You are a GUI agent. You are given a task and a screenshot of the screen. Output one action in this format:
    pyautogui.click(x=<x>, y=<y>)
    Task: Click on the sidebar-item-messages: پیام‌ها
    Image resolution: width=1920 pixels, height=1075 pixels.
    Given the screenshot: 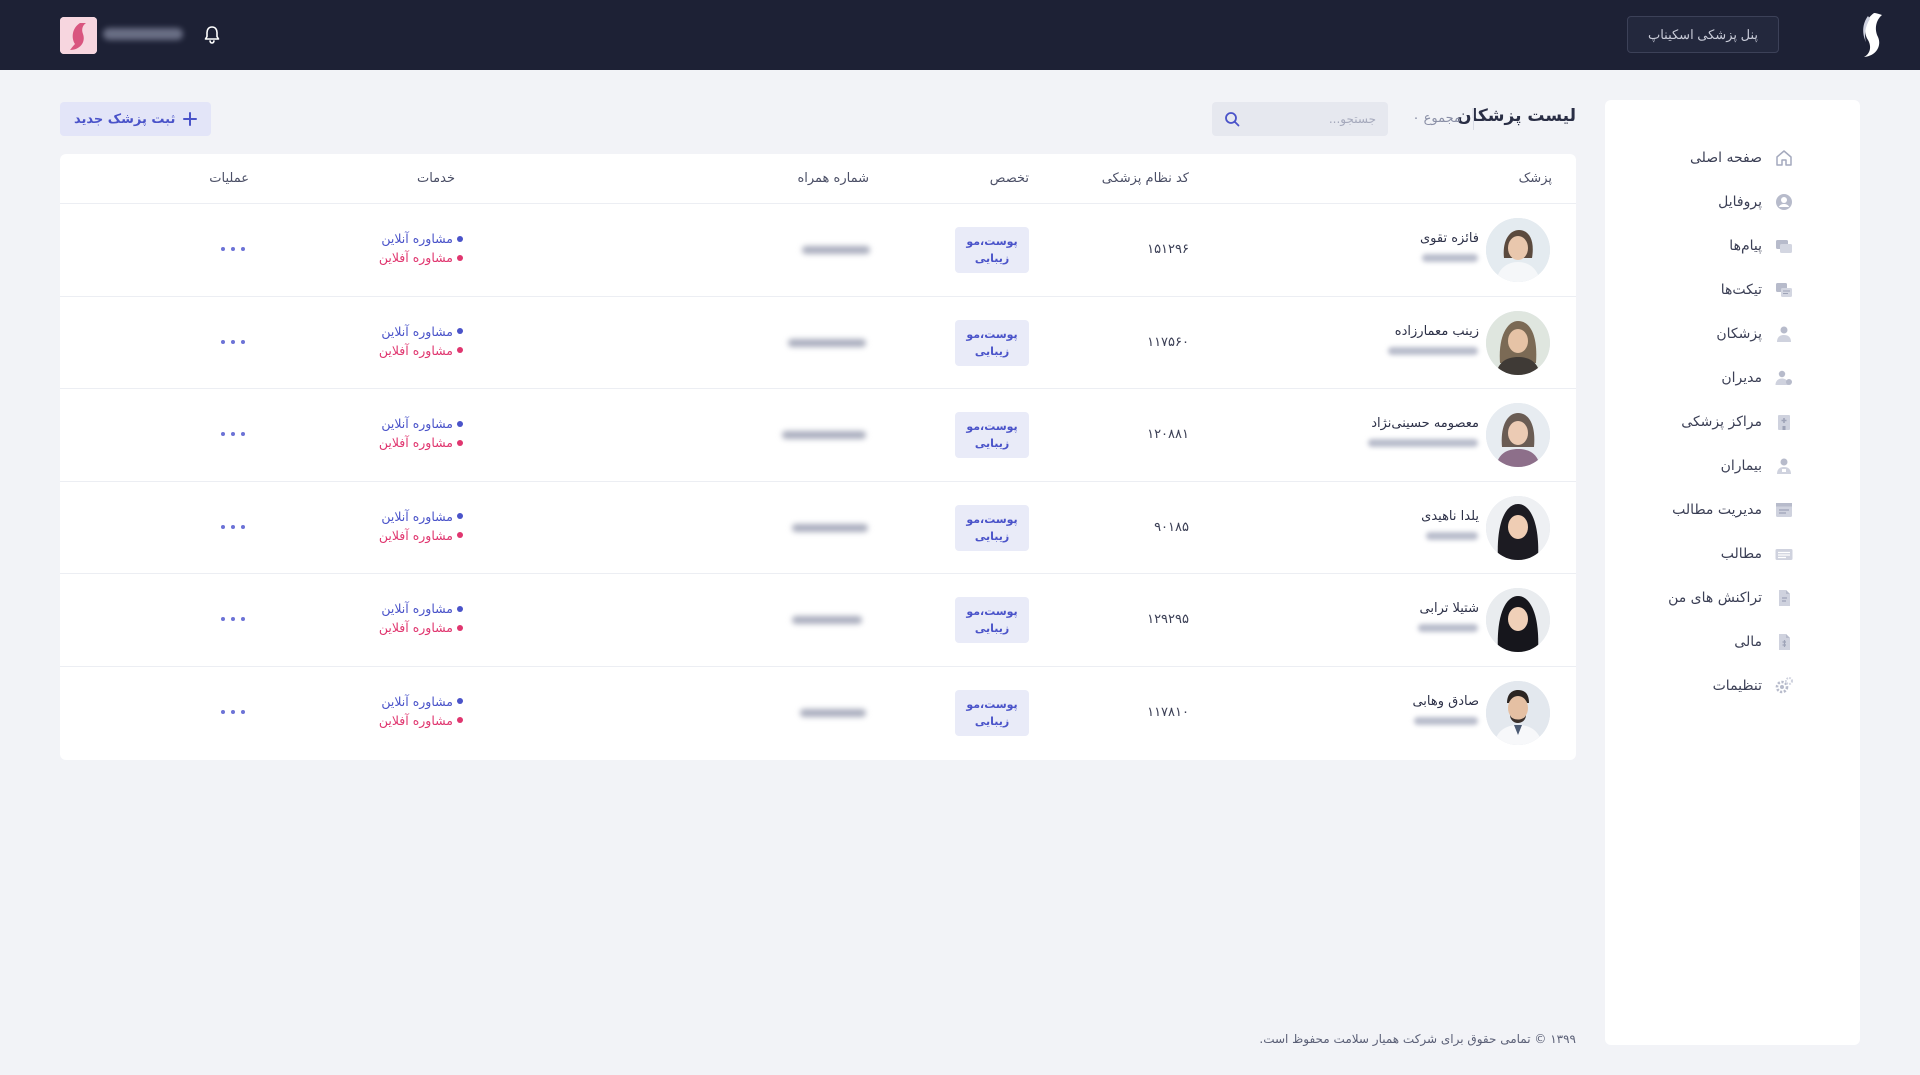 What is the action you would take?
    pyautogui.click(x=1732, y=246)
    